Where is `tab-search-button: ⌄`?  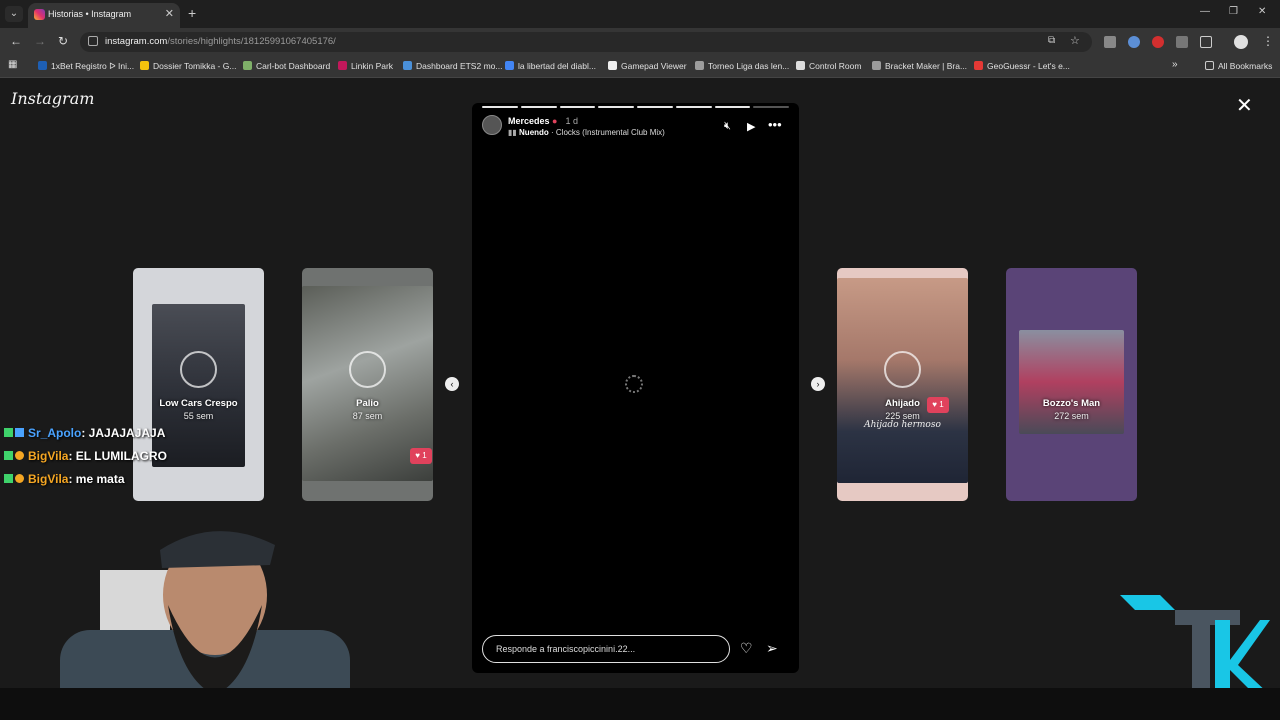 tab-search-button: ⌄ is located at coordinates (14, 14).